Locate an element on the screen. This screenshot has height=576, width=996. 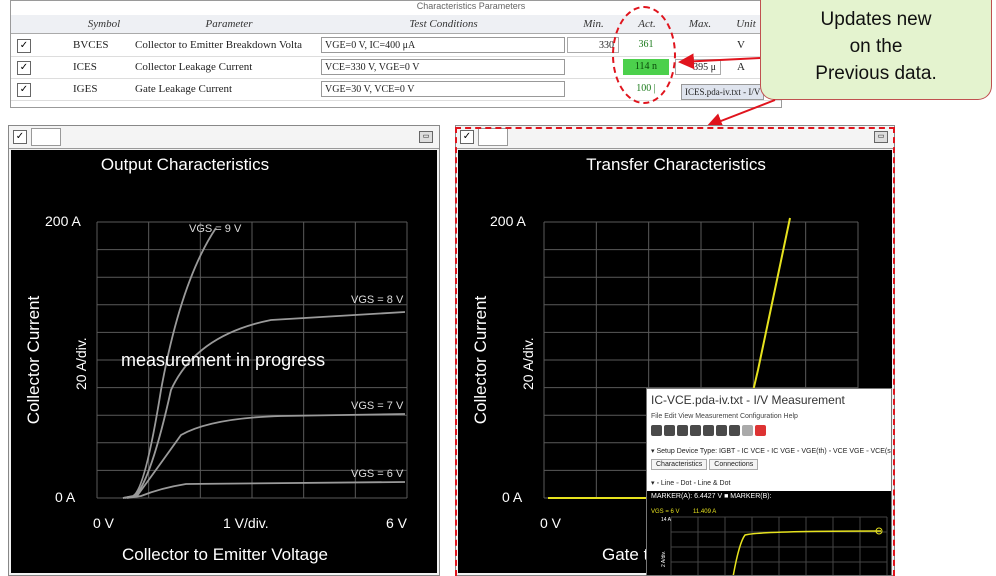
cut-icon is located at coordinates (695, 430).